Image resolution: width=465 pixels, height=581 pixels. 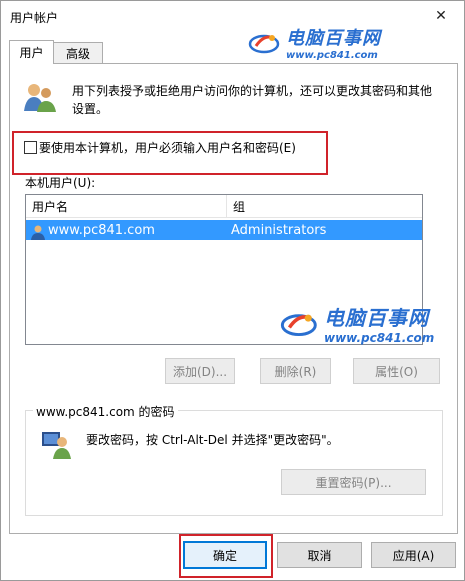 I want to click on column-header-group: 组, so click(x=324, y=206).